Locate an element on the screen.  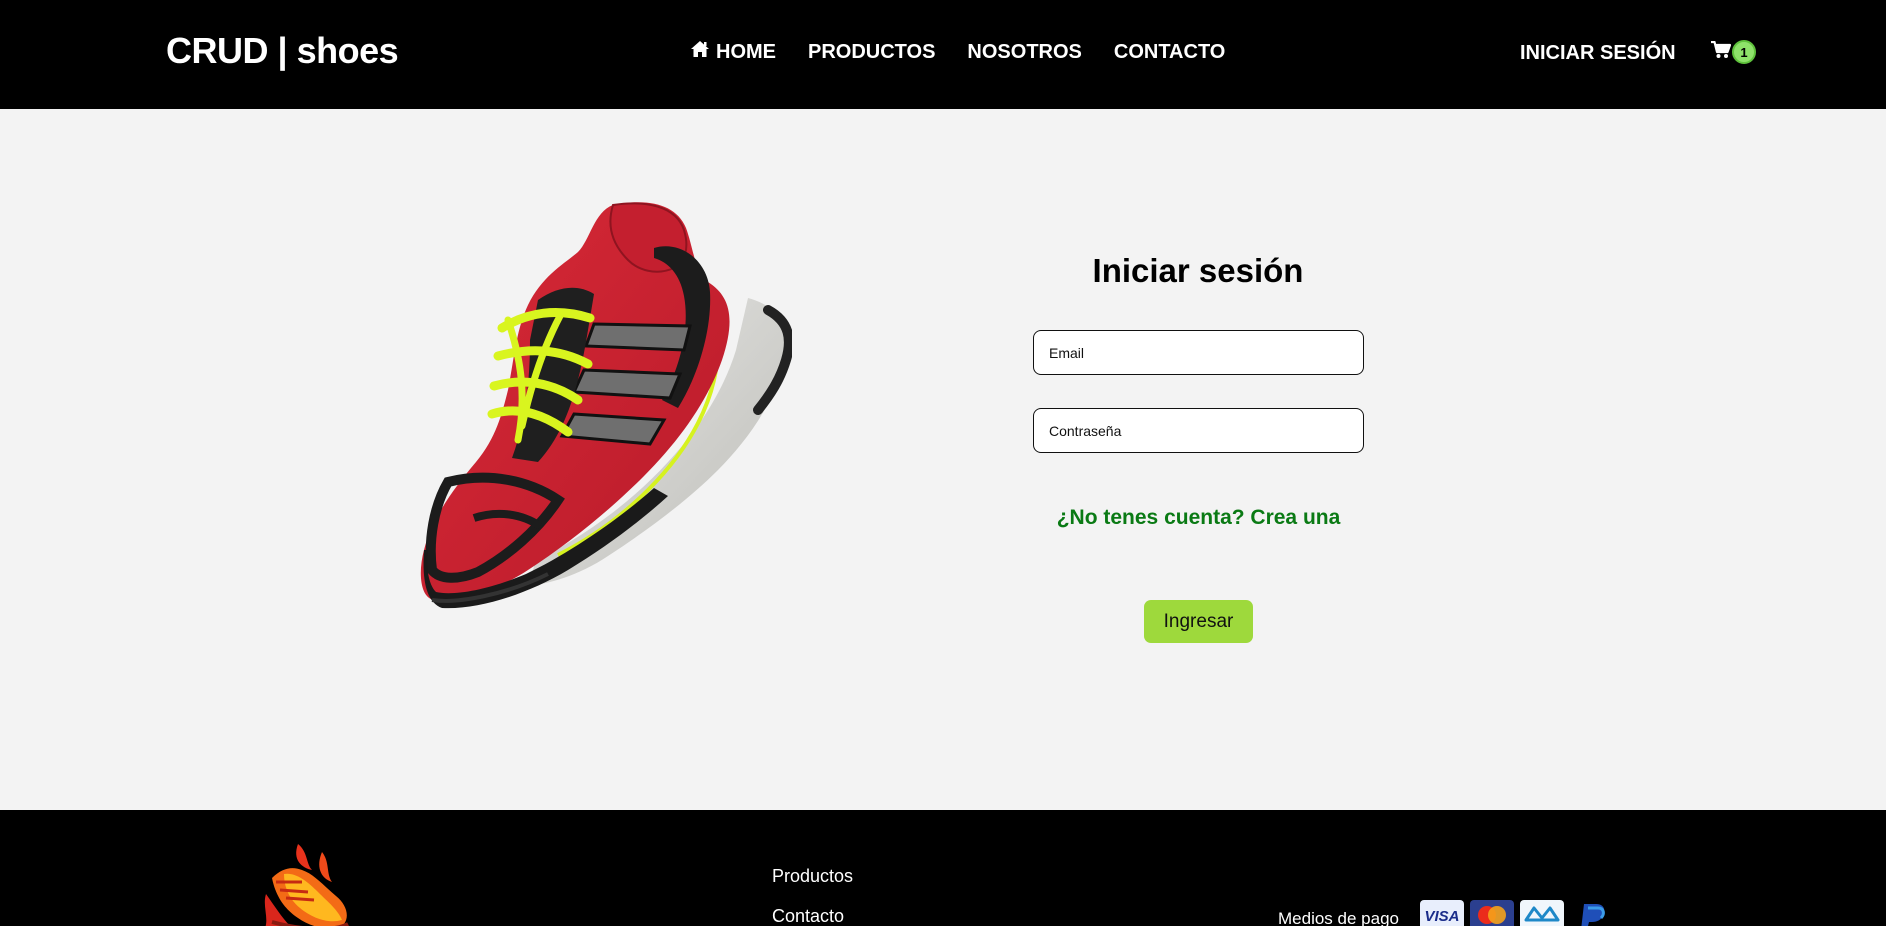
mercadopago-icon is located at coordinates (1542, 913).